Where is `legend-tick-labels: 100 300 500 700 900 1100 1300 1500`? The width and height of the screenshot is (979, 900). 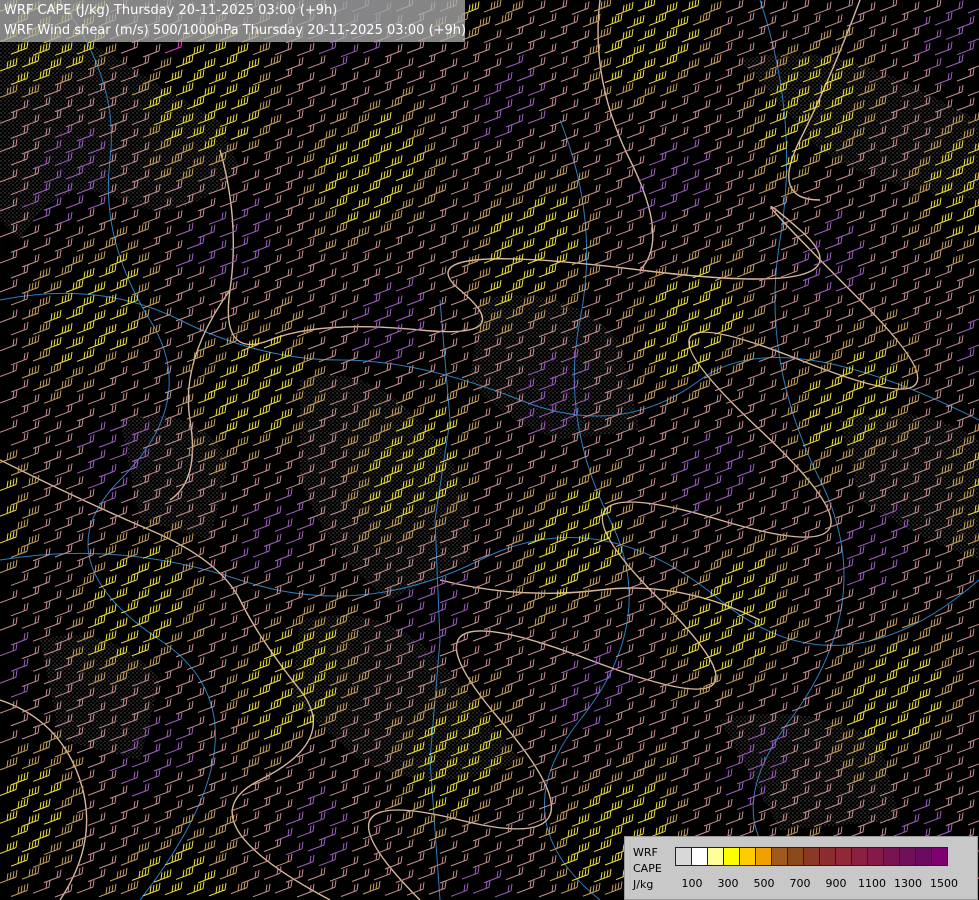 legend-tick-labels: 100 300 500 700 900 1100 1300 1500 is located at coordinates (823, 884).